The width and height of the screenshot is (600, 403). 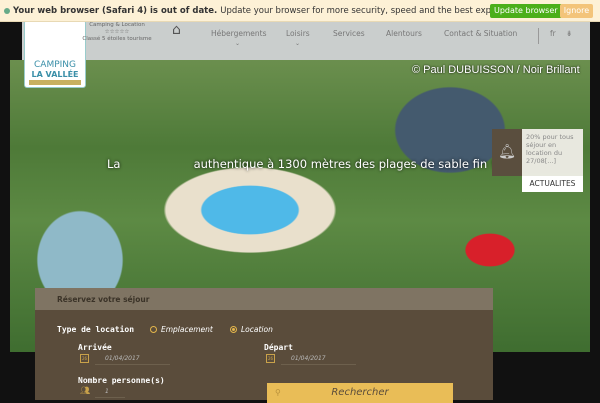 I want to click on departure-input: 01/04/2017, so click(x=318, y=360).